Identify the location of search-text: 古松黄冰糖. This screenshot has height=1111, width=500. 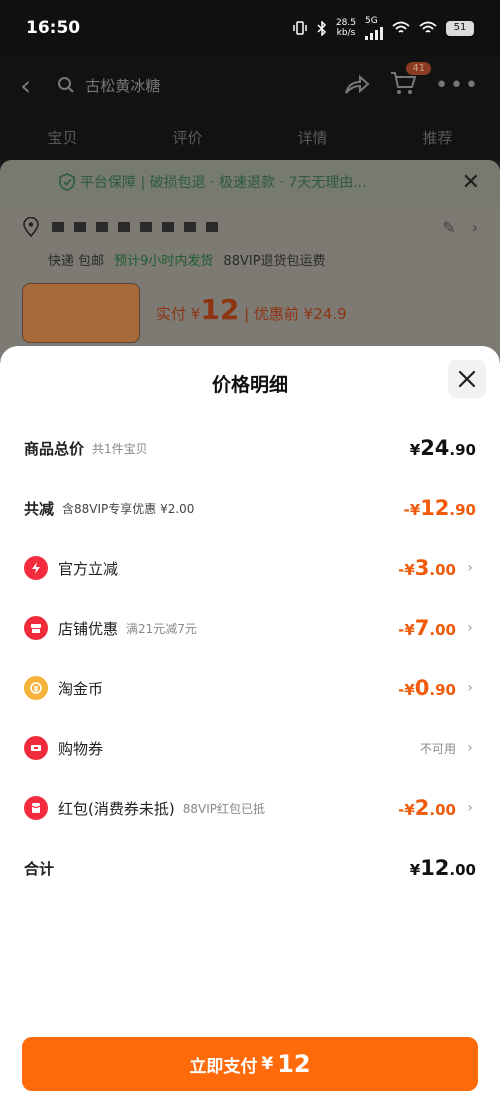
(123, 85).